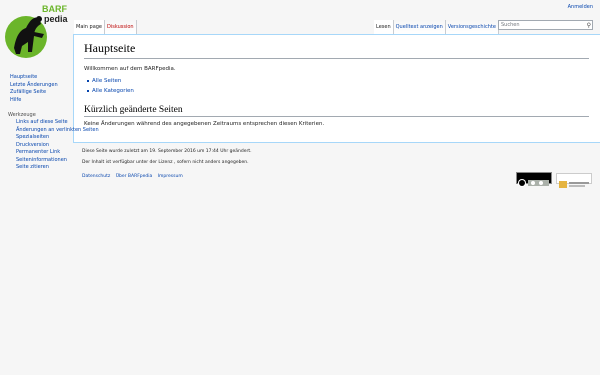 The width and height of the screenshot is (600, 375). I want to click on tab-main-page: Main page, so click(90, 27).